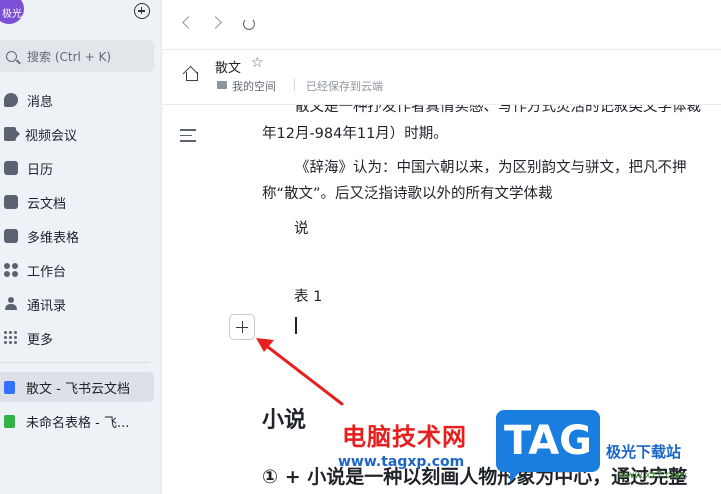 The image size is (721, 494). What do you see at coordinates (47, 272) in the screenshot?
I see `sidebar-item-label: 工作台` at bounding box center [47, 272].